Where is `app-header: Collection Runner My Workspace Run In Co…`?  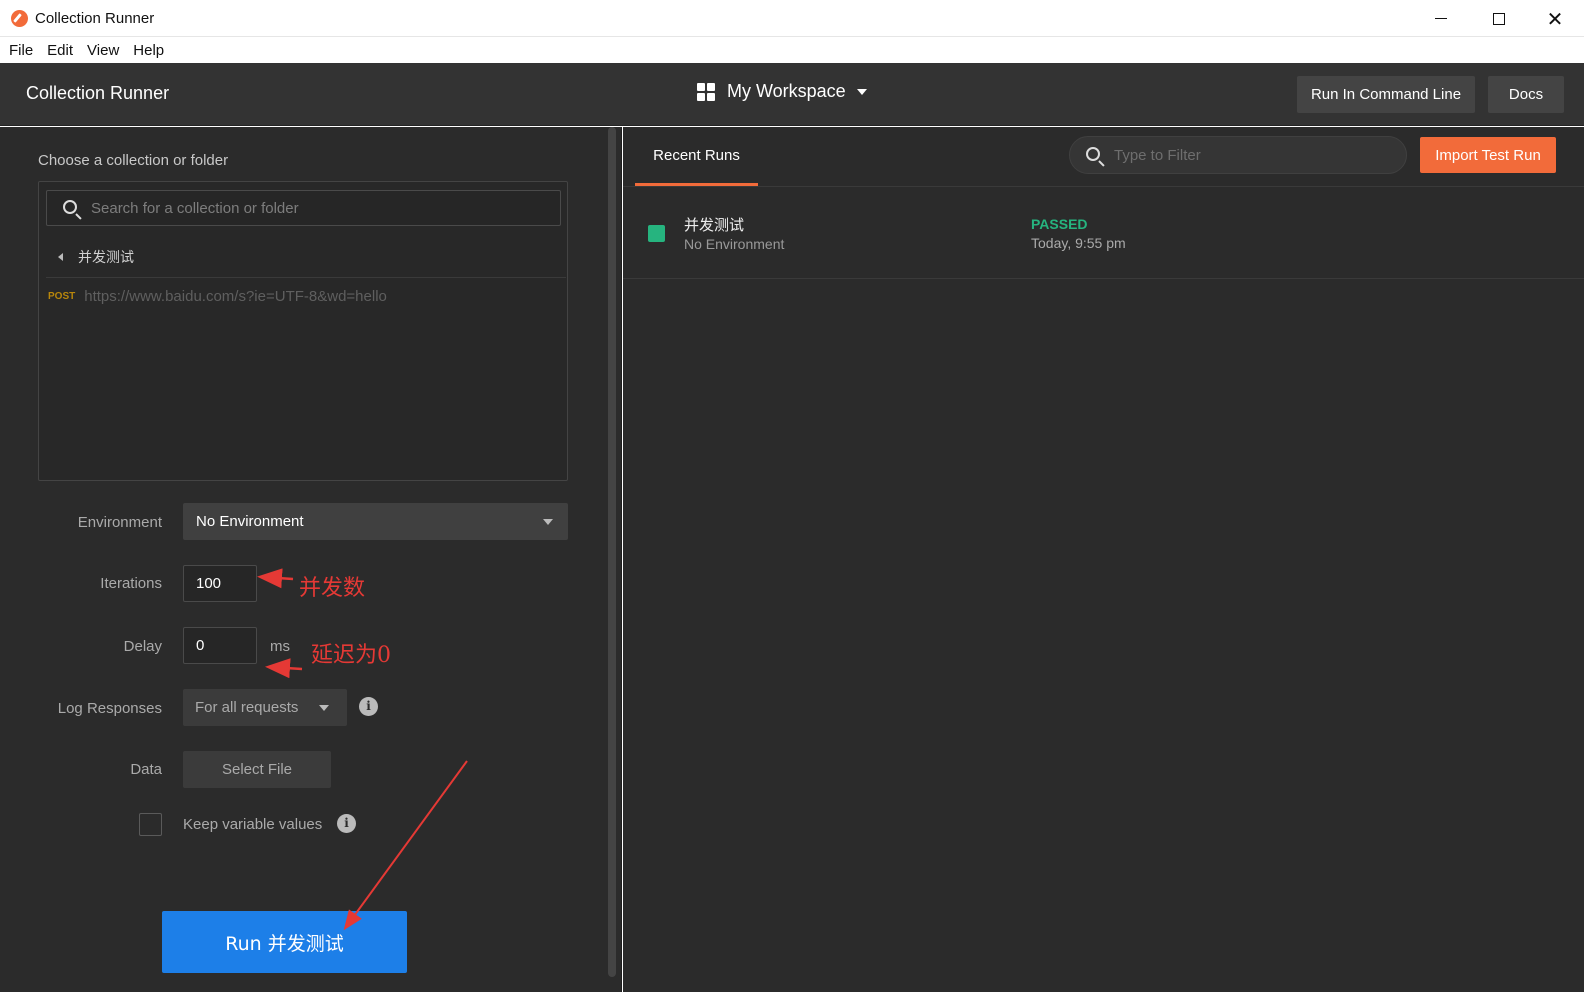
app-header: Collection Runner My Workspace Run In Co… is located at coordinates (792, 94).